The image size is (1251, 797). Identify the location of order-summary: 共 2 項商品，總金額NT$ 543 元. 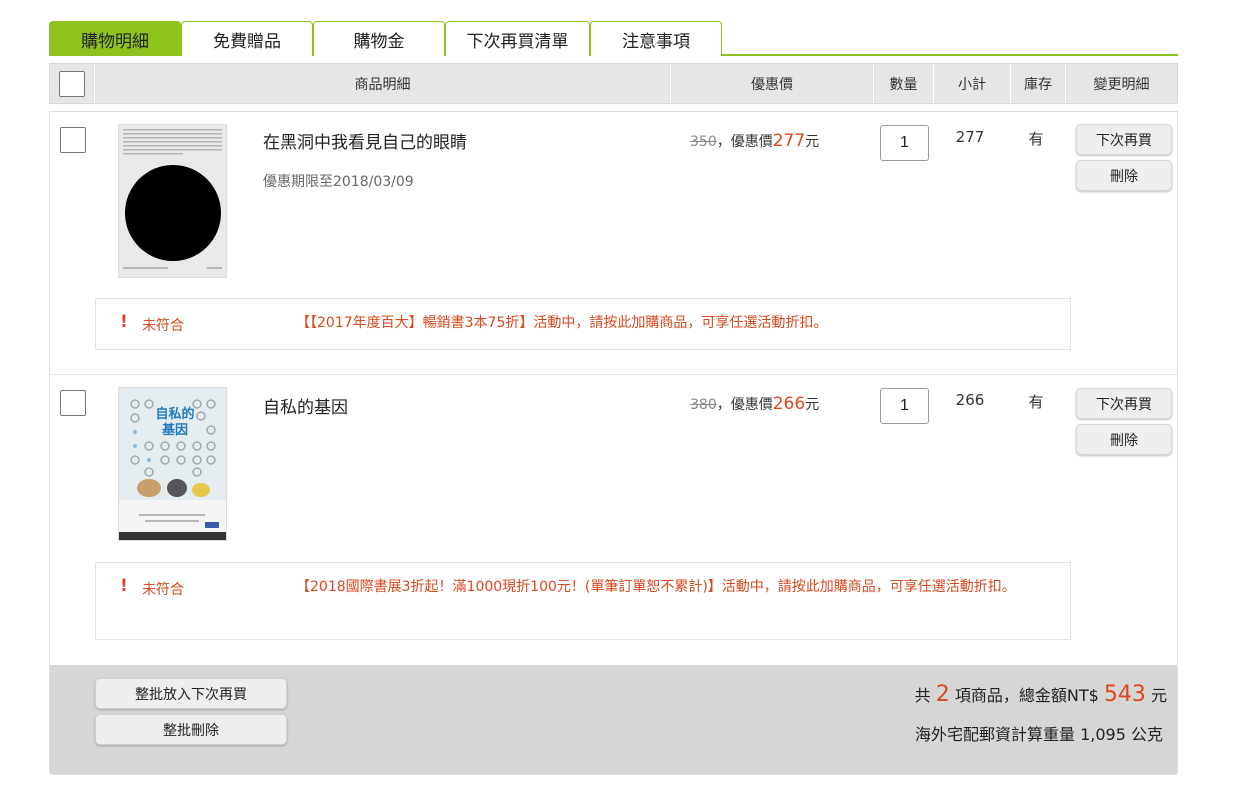
(1041, 694).